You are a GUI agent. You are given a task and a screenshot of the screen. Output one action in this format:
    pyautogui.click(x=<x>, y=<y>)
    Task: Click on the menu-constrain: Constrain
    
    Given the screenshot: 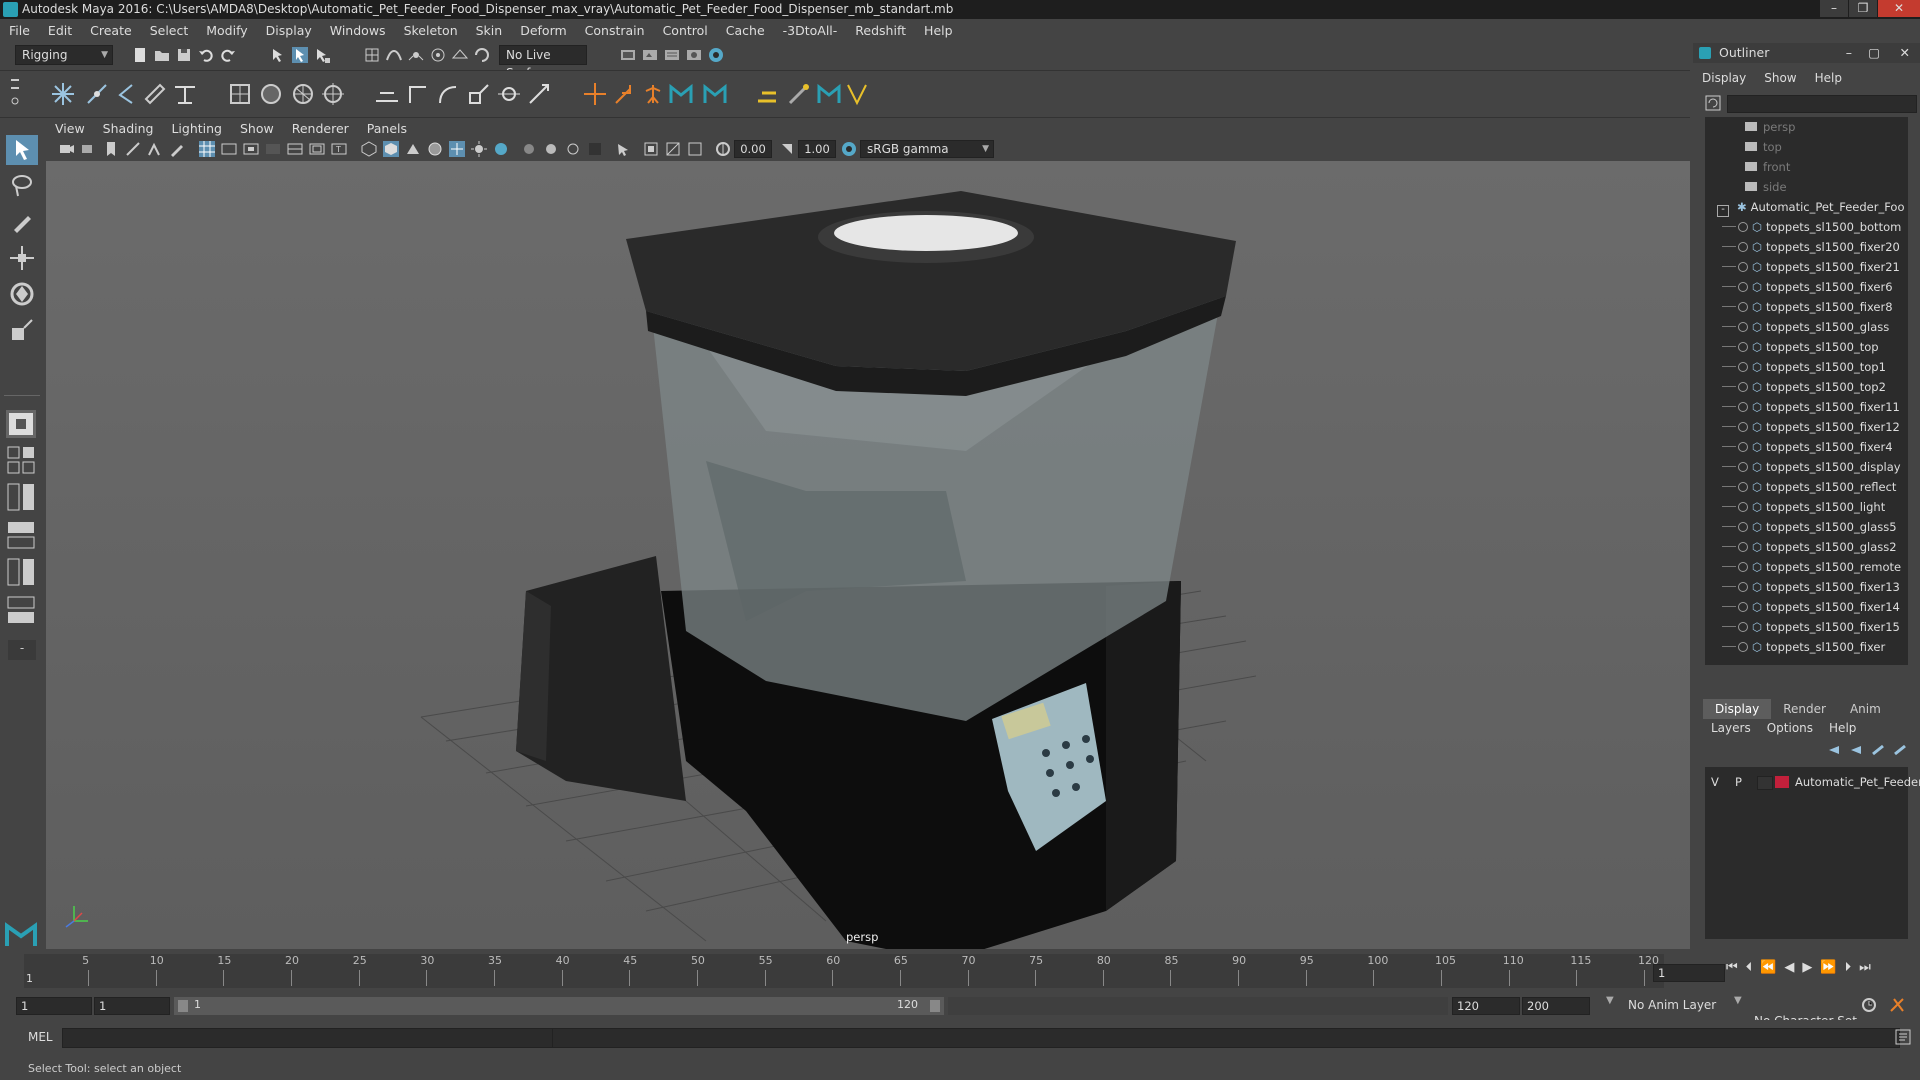 What is the action you would take?
    pyautogui.click(x=615, y=31)
    